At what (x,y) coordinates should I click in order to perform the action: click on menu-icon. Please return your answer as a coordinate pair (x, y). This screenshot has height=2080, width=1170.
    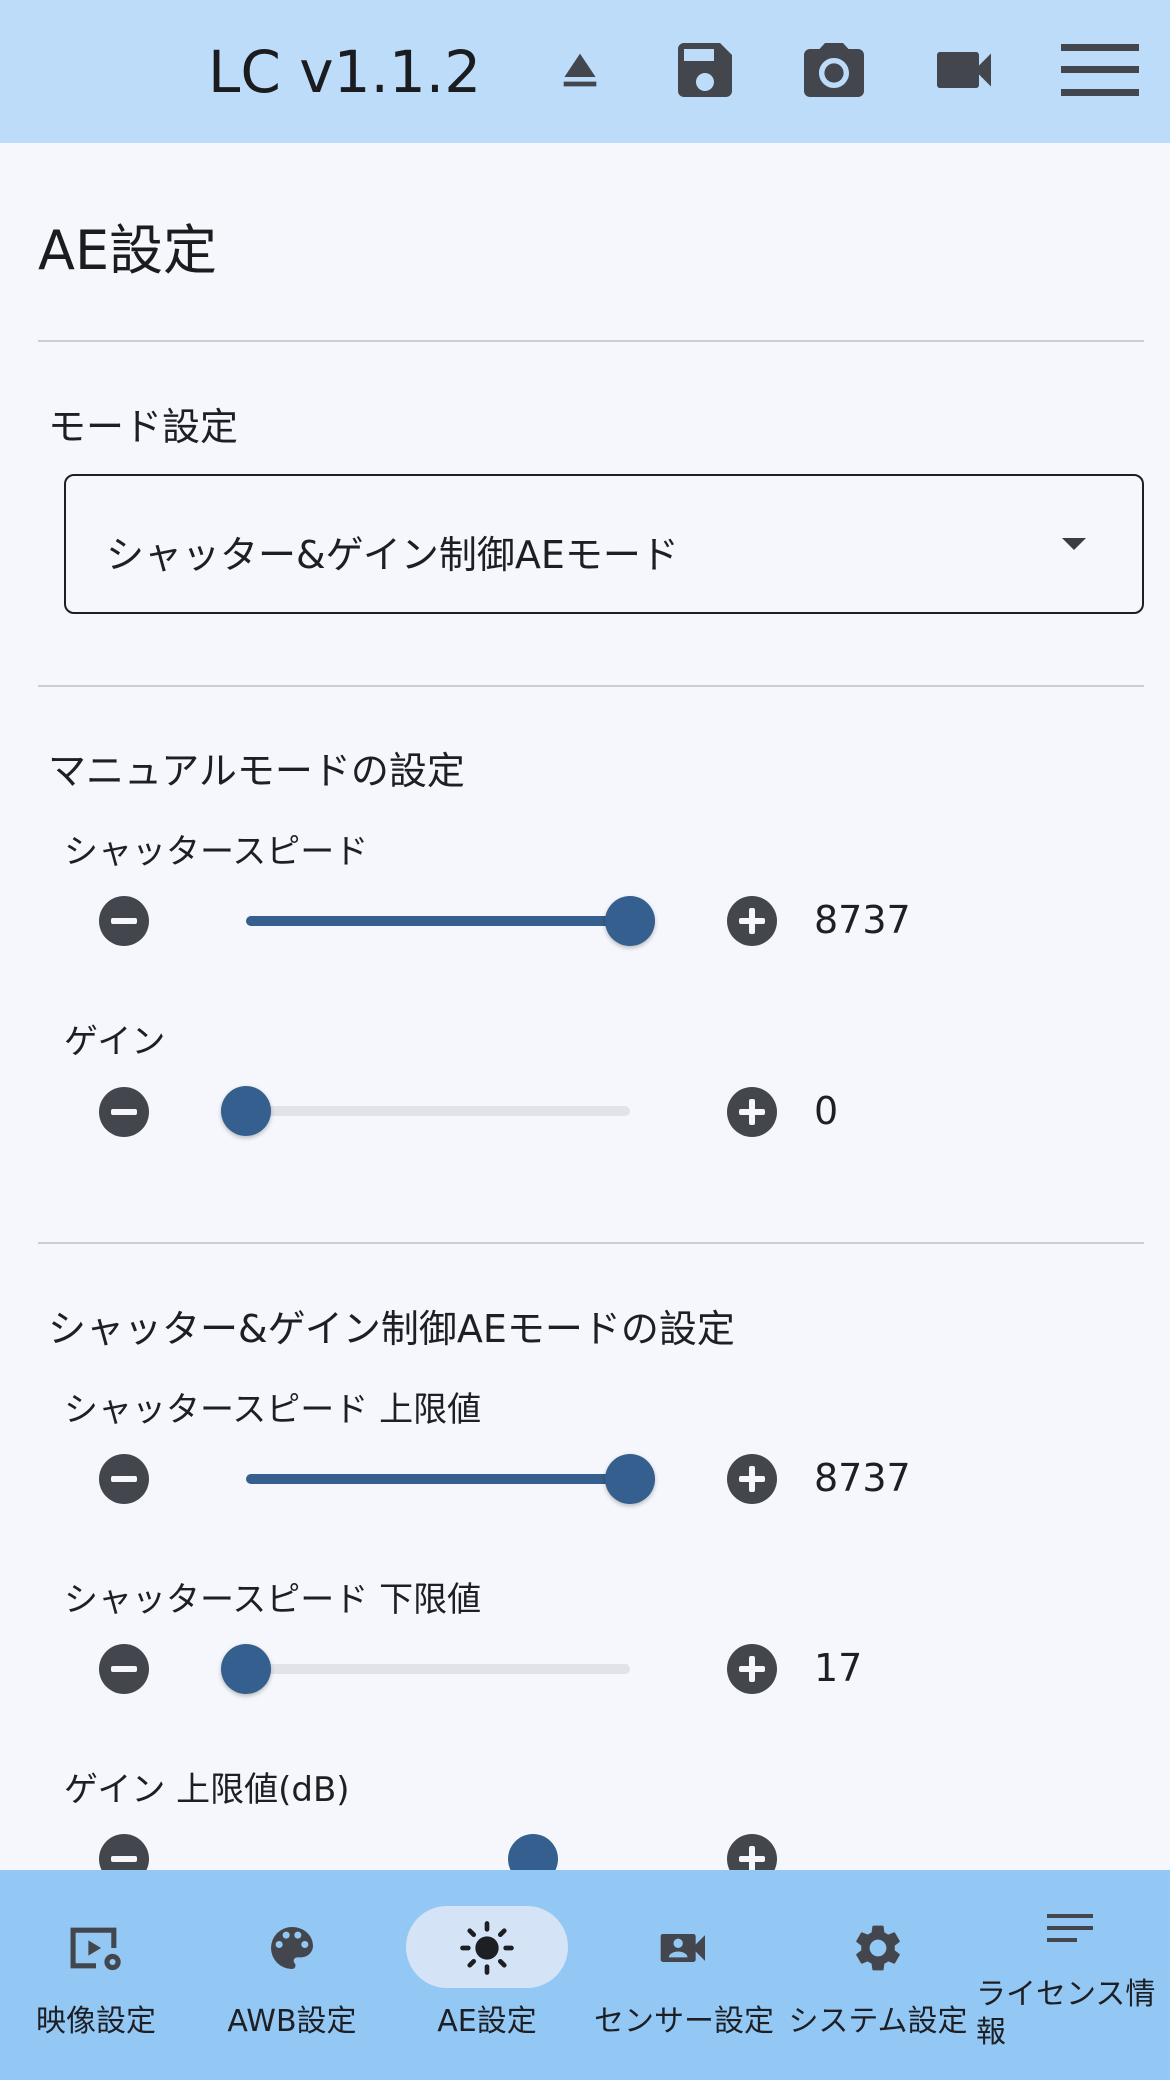
    Looking at the image, I should click on (1100, 70).